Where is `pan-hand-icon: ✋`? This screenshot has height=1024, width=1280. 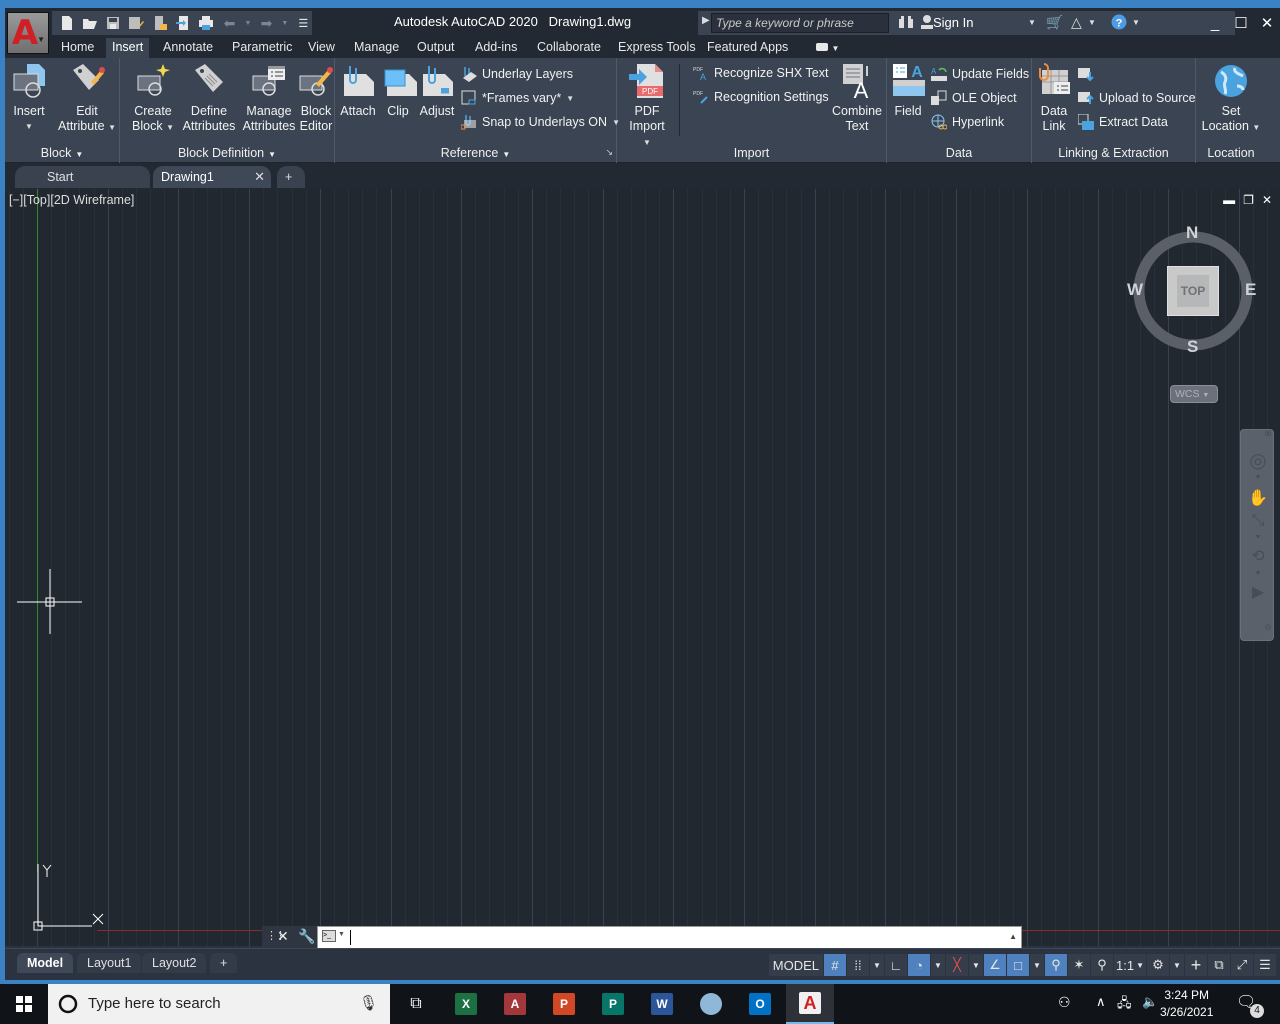
pan-hand-icon: ✋ is located at coordinates (1258, 498).